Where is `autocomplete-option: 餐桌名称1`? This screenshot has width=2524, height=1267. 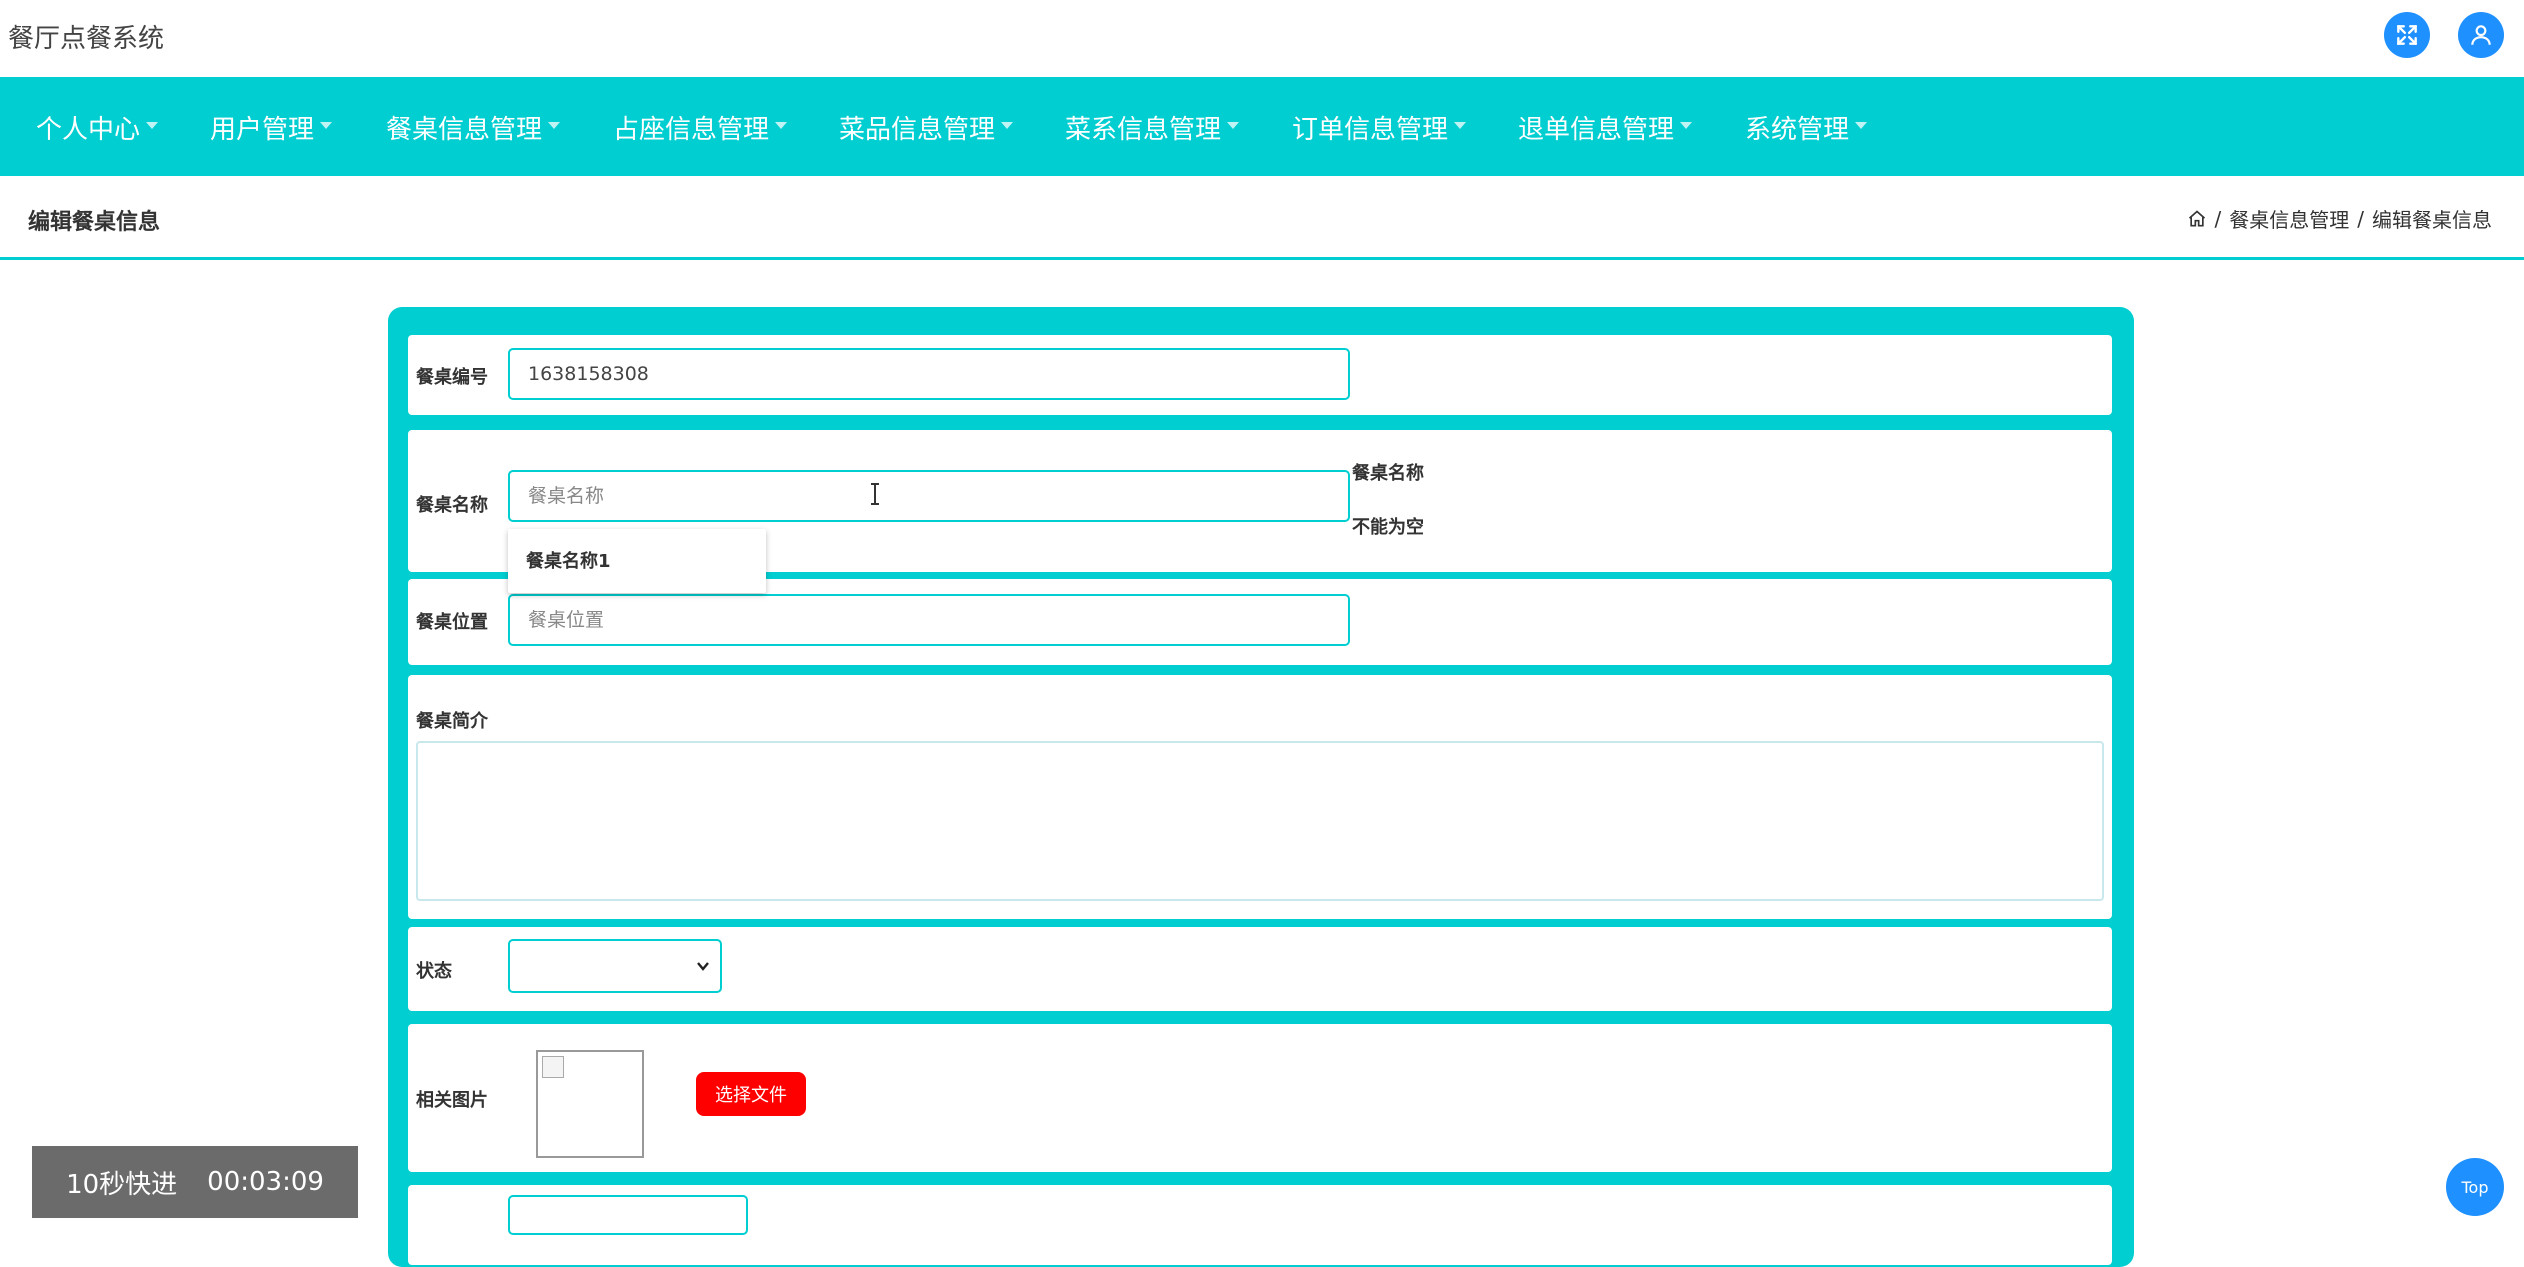 autocomplete-option: 餐桌名称1 is located at coordinates (568, 560).